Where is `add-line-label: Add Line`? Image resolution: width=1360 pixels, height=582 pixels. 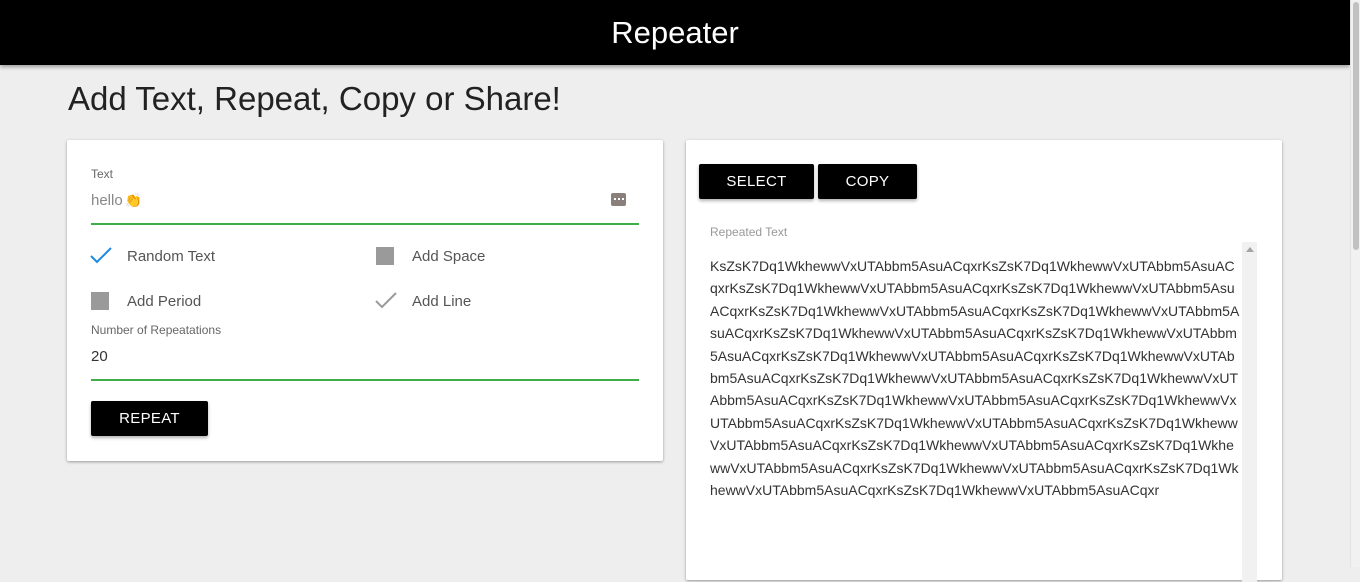
add-line-label: Add Line is located at coordinates (442, 301).